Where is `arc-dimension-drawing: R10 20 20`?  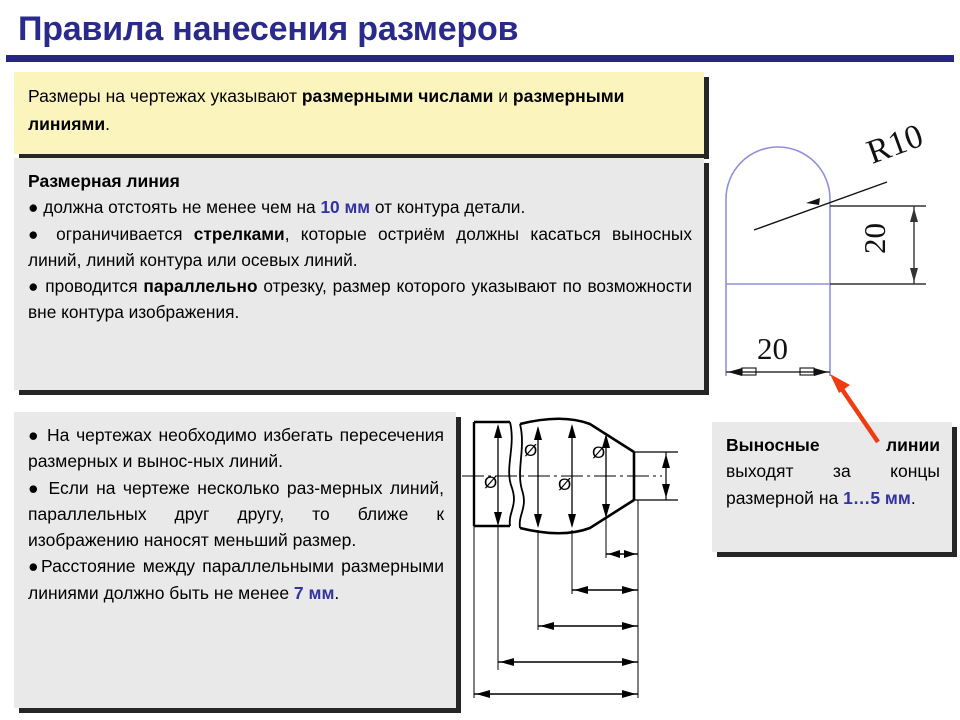 arc-dimension-drawing: R10 20 20 is located at coordinates (828, 274).